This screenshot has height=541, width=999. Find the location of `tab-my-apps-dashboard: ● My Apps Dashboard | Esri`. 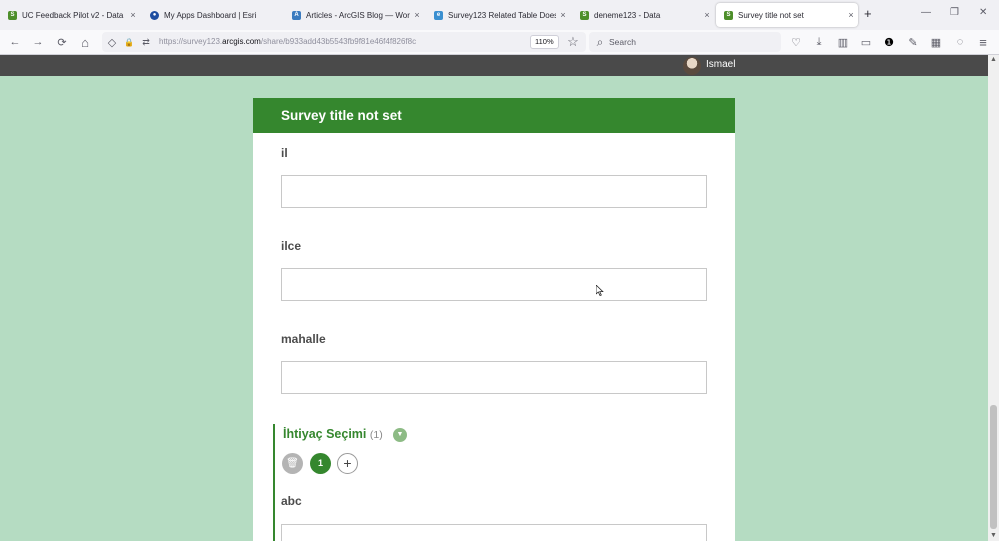

tab-my-apps-dashboard: ● My Apps Dashboard | Esri is located at coordinates (212, 15).